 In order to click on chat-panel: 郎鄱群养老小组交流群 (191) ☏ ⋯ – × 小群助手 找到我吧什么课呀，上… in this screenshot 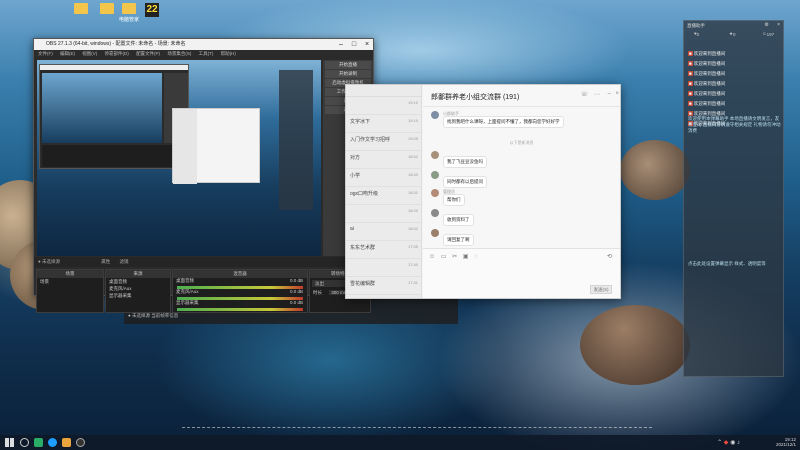, I will do `click(521, 191)`.